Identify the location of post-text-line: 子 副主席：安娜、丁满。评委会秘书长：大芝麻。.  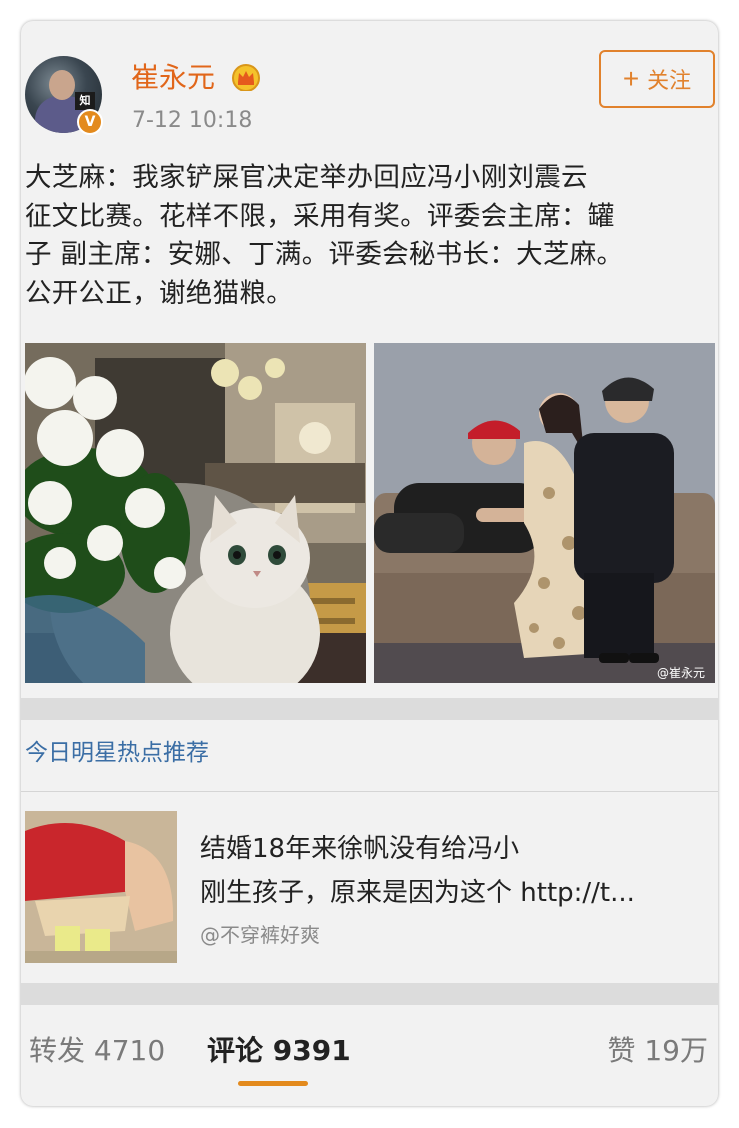
(324, 254).